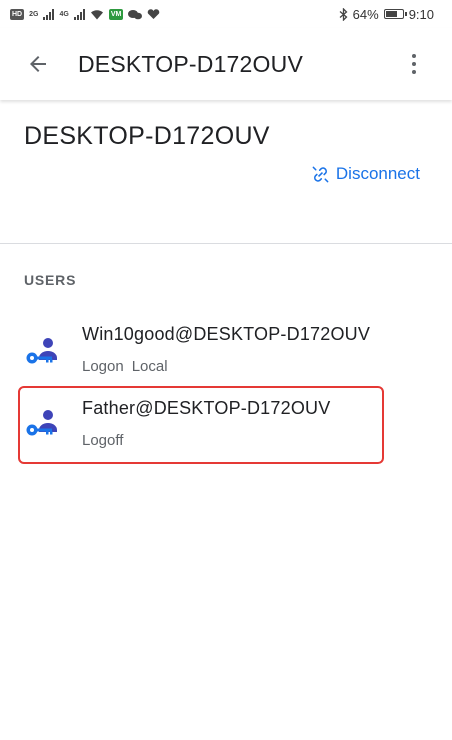 This screenshot has width=452, height=740. Describe the element at coordinates (201, 353) in the screenshot. I see `user-item: Win10good@DESKTOP-D172OUV Logon Local` at that location.